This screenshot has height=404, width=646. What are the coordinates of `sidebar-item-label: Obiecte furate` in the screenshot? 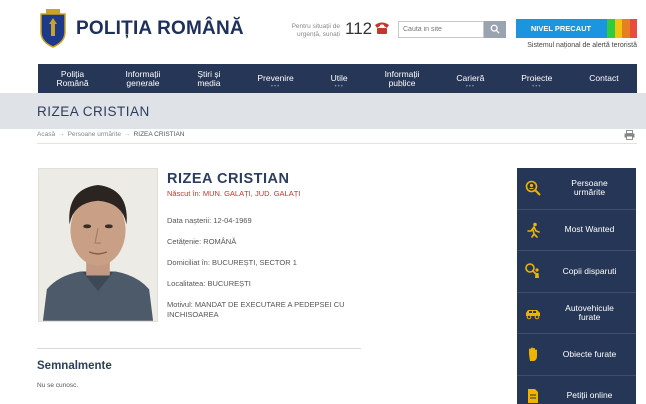 It's located at (589, 353).